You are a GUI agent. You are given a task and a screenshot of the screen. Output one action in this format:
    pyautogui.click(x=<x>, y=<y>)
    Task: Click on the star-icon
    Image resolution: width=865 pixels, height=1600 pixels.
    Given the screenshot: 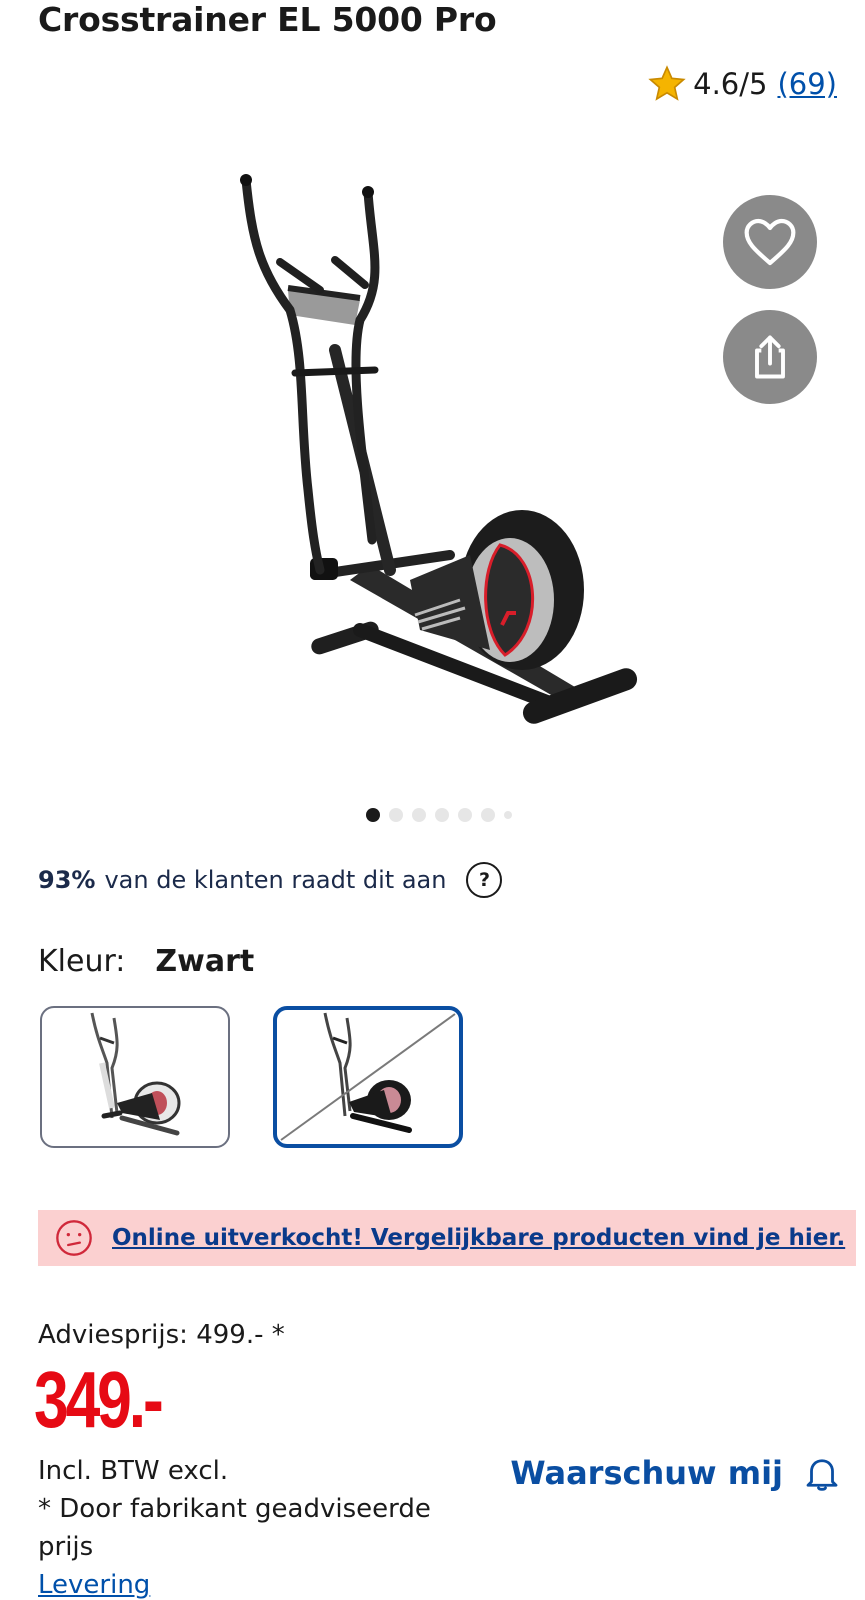 What is the action you would take?
    pyautogui.click(x=667, y=83)
    